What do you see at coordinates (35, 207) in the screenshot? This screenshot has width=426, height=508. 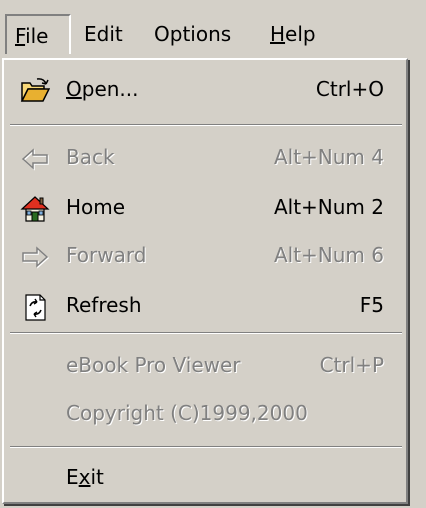 I see `home-icon` at bounding box center [35, 207].